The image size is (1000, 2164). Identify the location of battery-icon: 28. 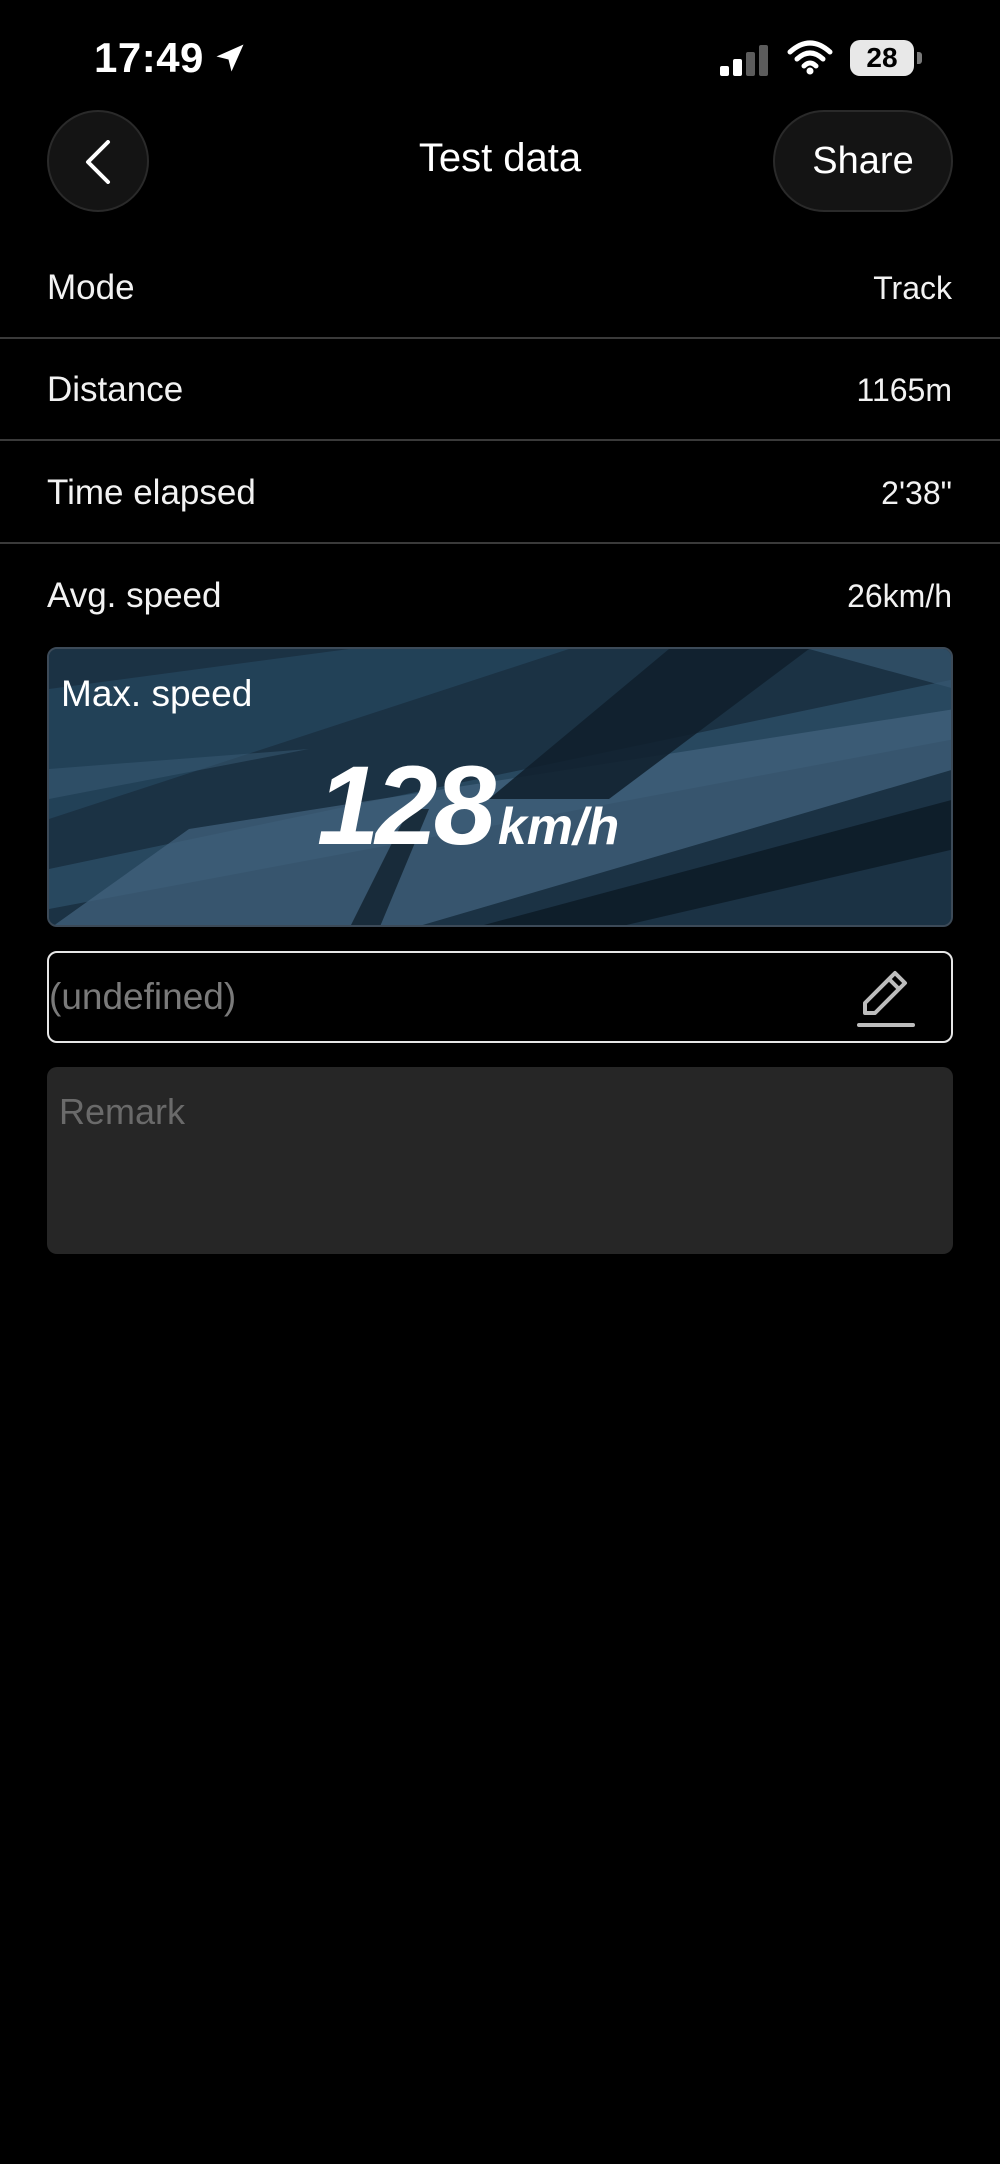
(887, 58).